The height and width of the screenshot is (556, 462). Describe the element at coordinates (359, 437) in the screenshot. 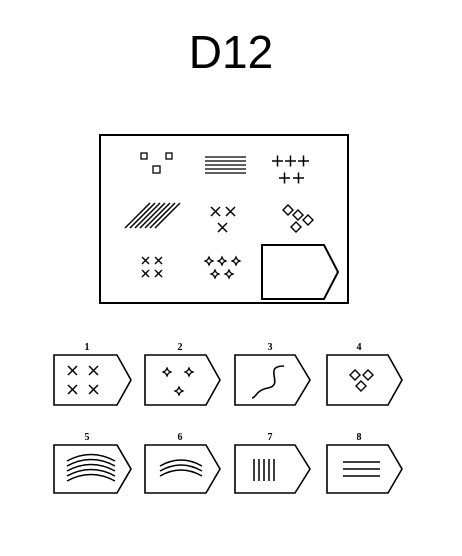

I see `option-number-8: 8` at that location.